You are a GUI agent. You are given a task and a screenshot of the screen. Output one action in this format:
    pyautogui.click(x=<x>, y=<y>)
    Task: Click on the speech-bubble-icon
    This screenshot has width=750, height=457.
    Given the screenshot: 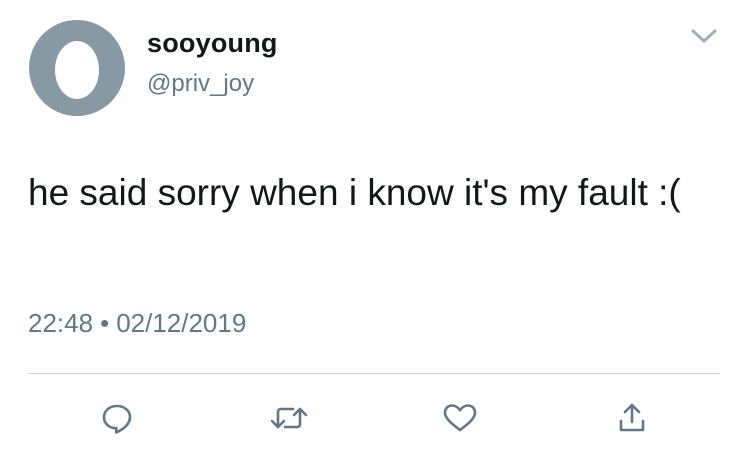 What is the action you would take?
    pyautogui.click(x=117, y=419)
    